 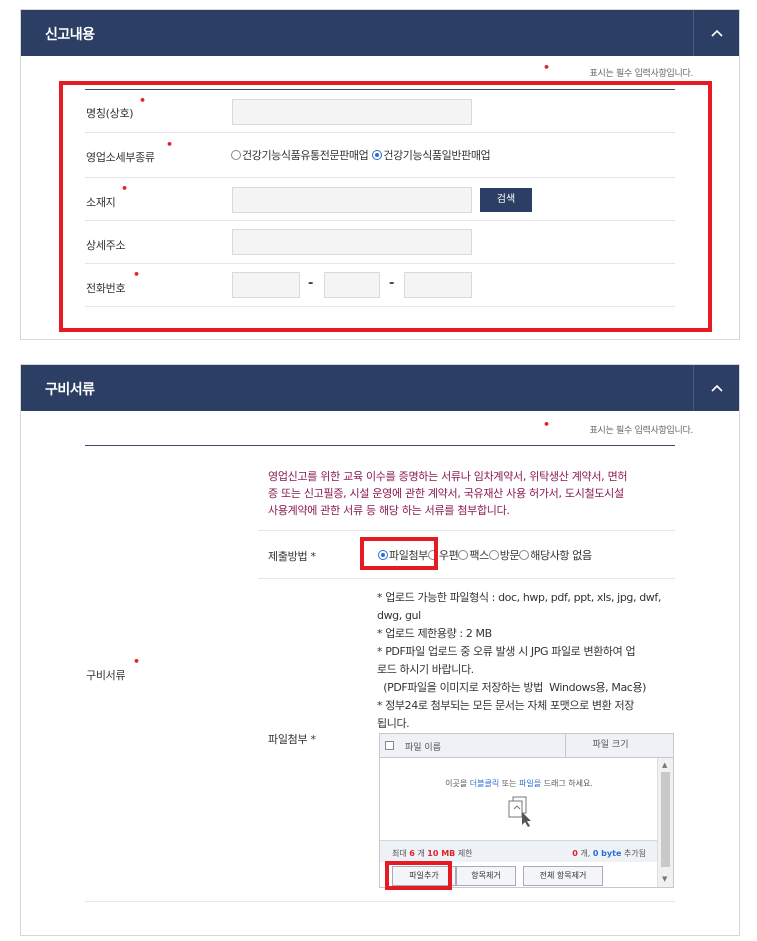 I want to click on guide-line: 로드 하시기 바랍니다., so click(x=425, y=669).